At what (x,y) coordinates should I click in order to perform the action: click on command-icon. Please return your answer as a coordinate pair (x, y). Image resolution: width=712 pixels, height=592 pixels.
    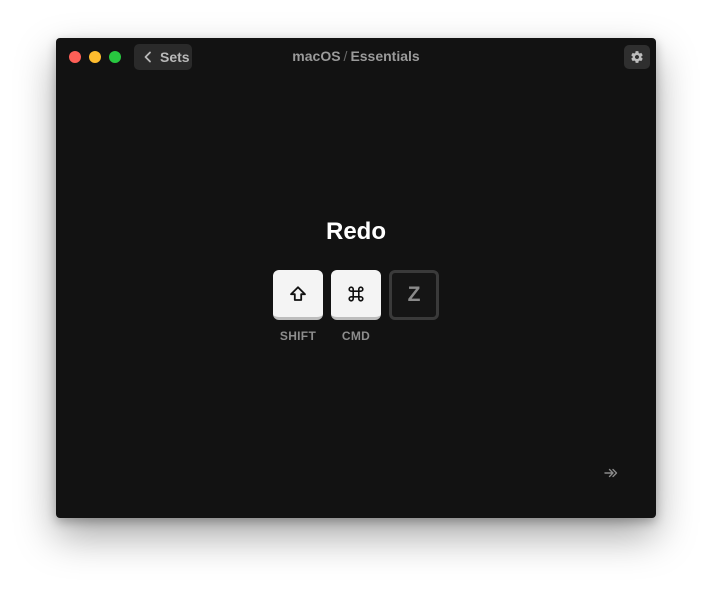
    Looking at the image, I should click on (356, 293).